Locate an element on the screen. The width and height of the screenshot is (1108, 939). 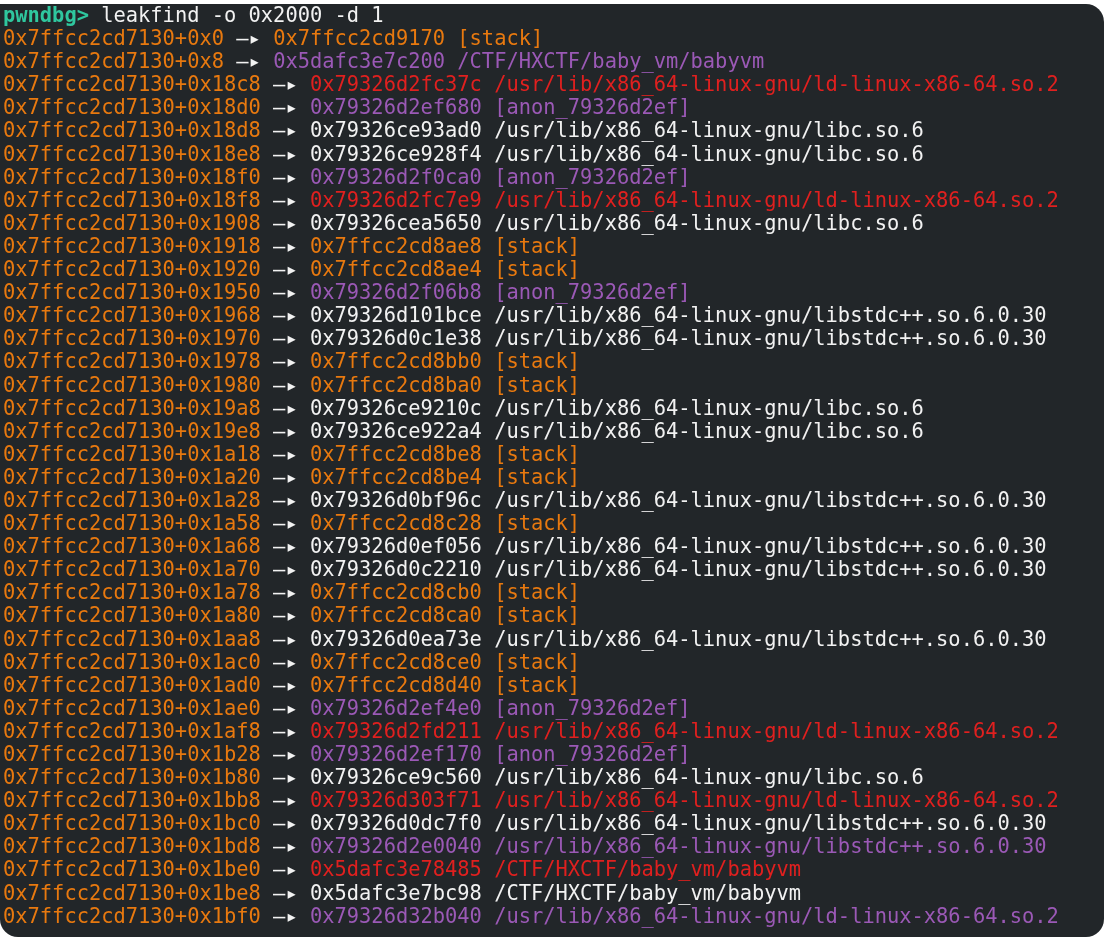
source-address: 0x7ffcc2cd7130+0x1970 is located at coordinates (132, 339).